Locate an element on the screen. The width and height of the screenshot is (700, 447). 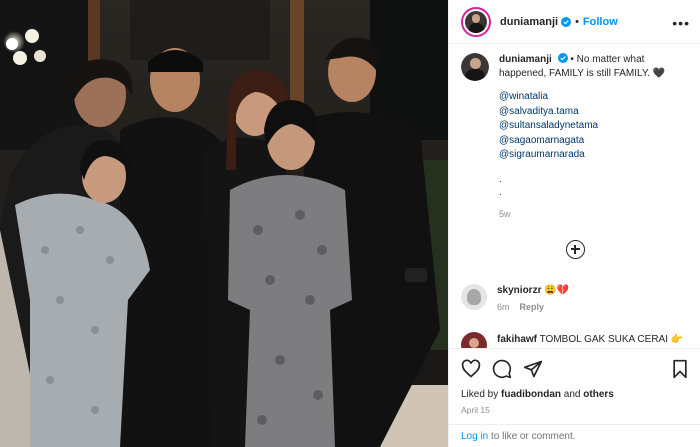
commenter-avatar is located at coordinates (474, 297).